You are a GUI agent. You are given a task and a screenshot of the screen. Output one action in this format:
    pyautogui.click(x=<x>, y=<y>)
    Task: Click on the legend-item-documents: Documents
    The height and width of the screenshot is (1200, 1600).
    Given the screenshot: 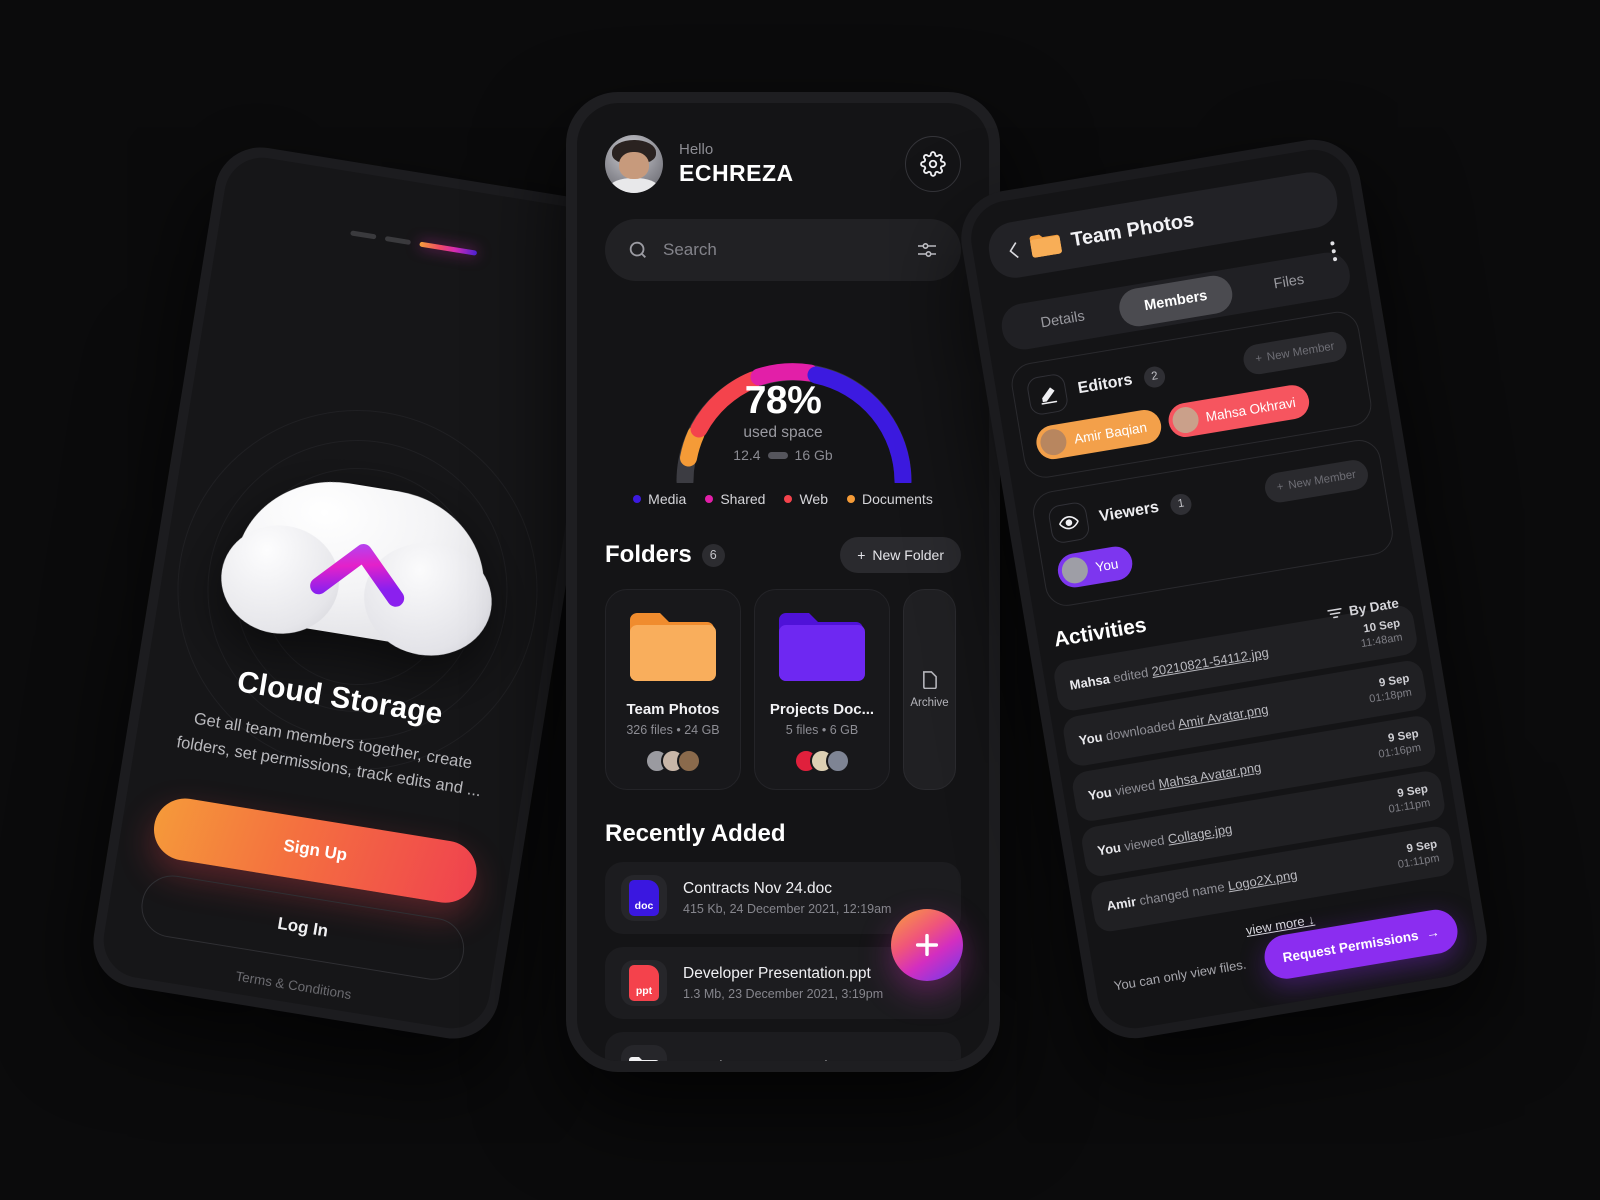 What is the action you would take?
    pyautogui.click(x=890, y=499)
    